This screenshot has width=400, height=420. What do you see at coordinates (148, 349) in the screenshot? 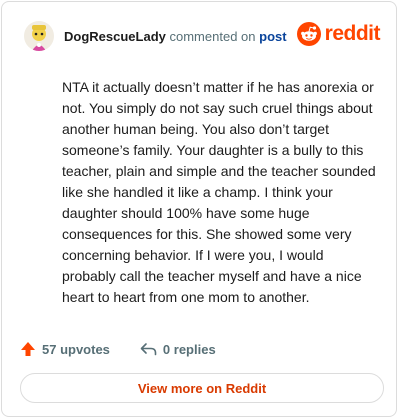
I see `reply-arrow-icon` at bounding box center [148, 349].